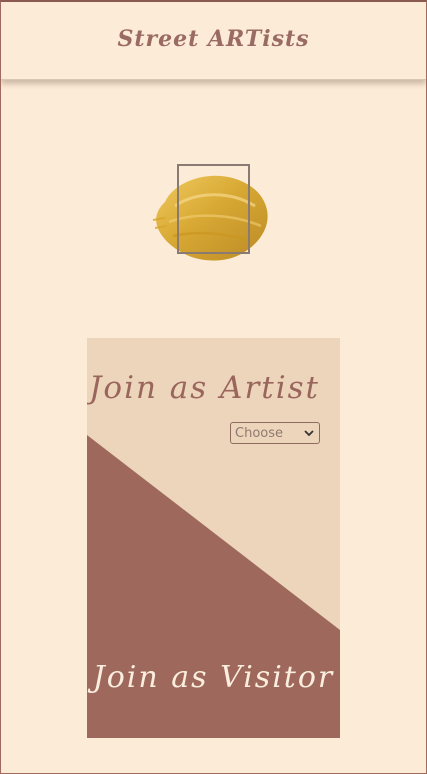 This screenshot has width=427, height=774. Describe the element at coordinates (259, 433) in the screenshot. I see `artist-type-select-value: Choose` at that location.